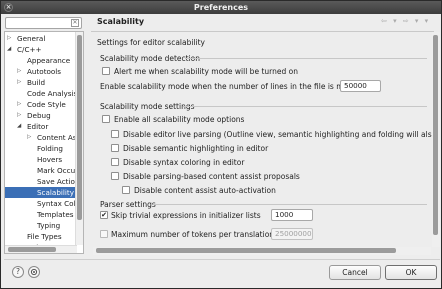  I want to click on filter-input, so click(37, 23).